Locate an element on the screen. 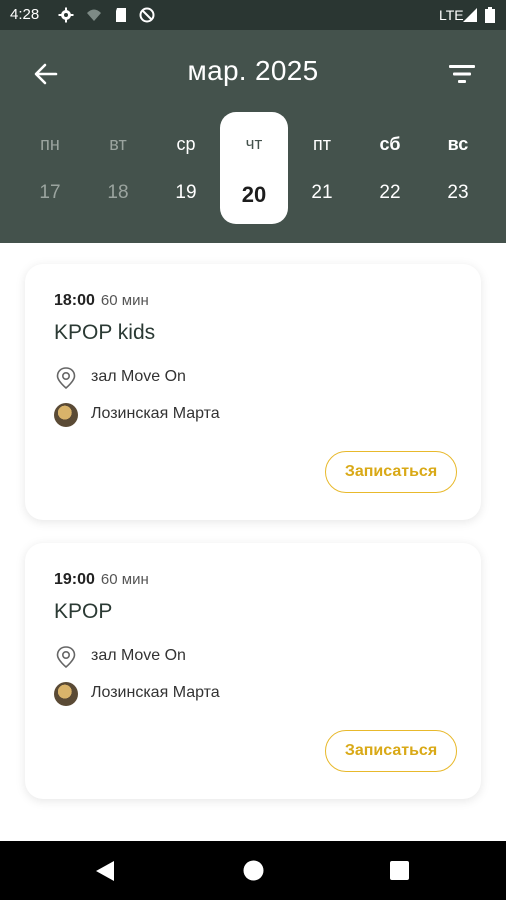  circle-slash-icon is located at coordinates (147, 15).